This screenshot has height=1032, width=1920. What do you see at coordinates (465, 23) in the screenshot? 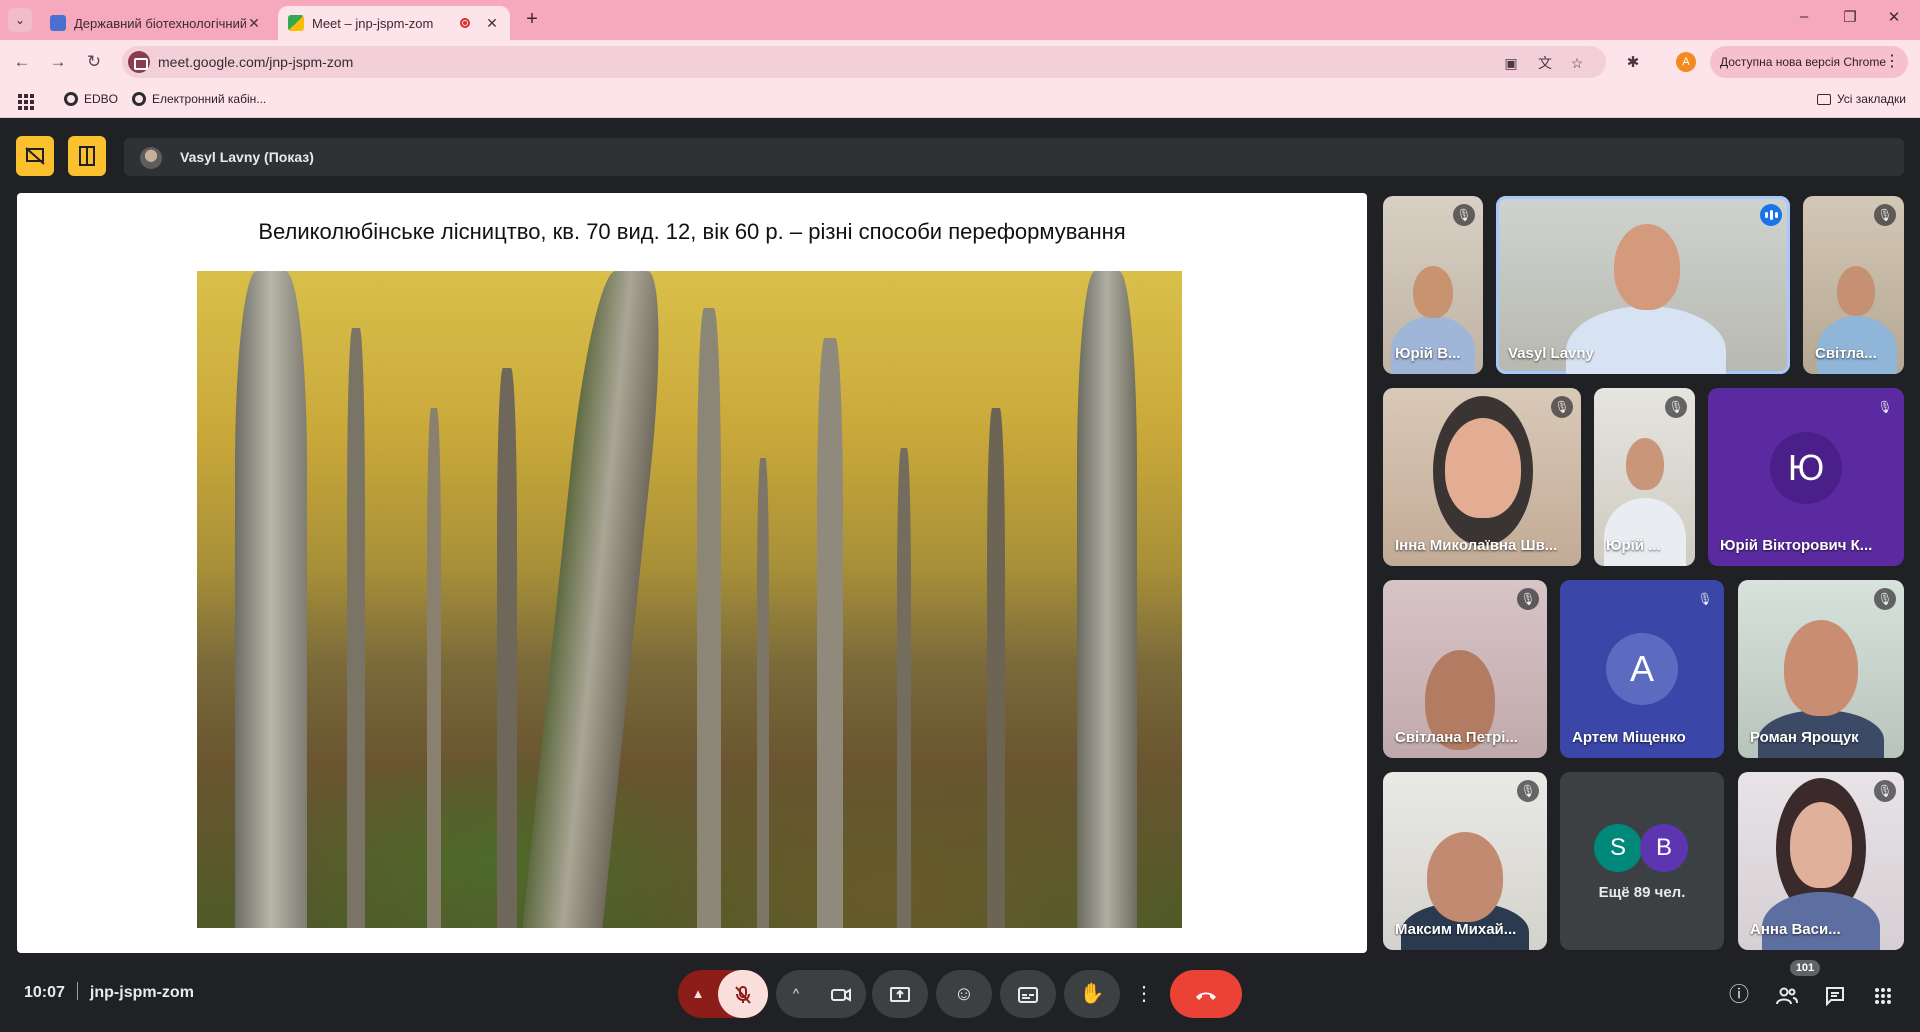
I see `recording-indicator-icon` at bounding box center [465, 23].